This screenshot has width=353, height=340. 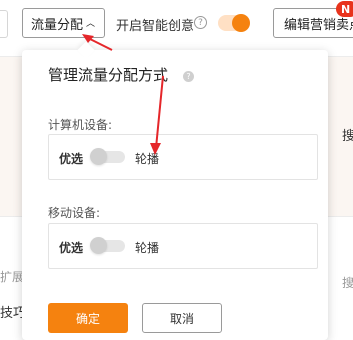 What do you see at coordinates (86, 50) in the screenshot?
I see `popover-arrow` at bounding box center [86, 50].